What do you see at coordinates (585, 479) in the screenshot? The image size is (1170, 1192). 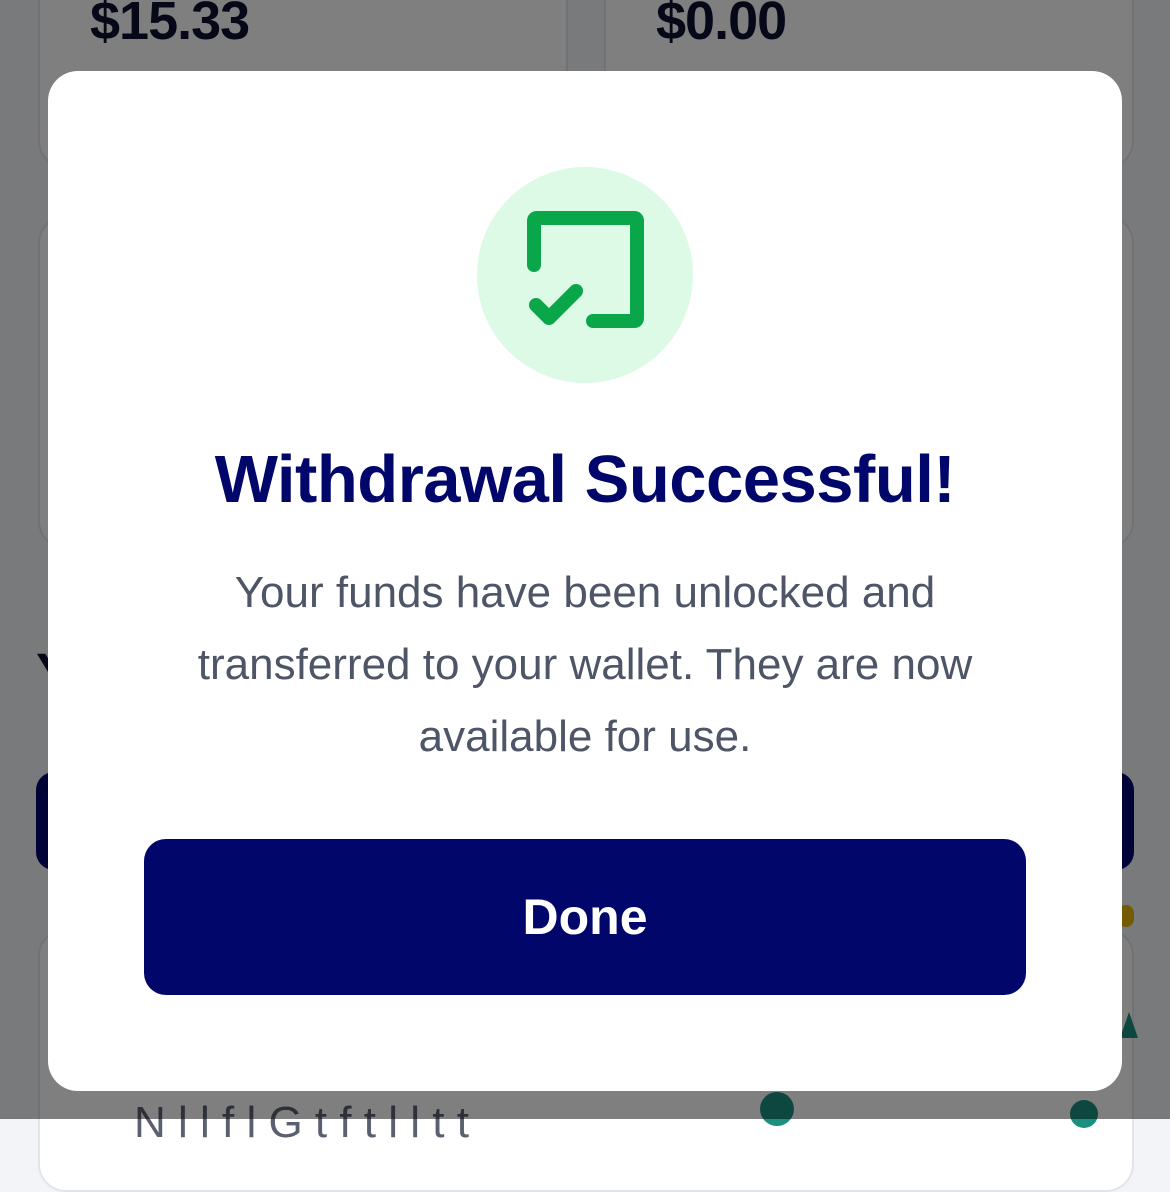 I see `dialog-title: Withdrawal Successful!` at bounding box center [585, 479].